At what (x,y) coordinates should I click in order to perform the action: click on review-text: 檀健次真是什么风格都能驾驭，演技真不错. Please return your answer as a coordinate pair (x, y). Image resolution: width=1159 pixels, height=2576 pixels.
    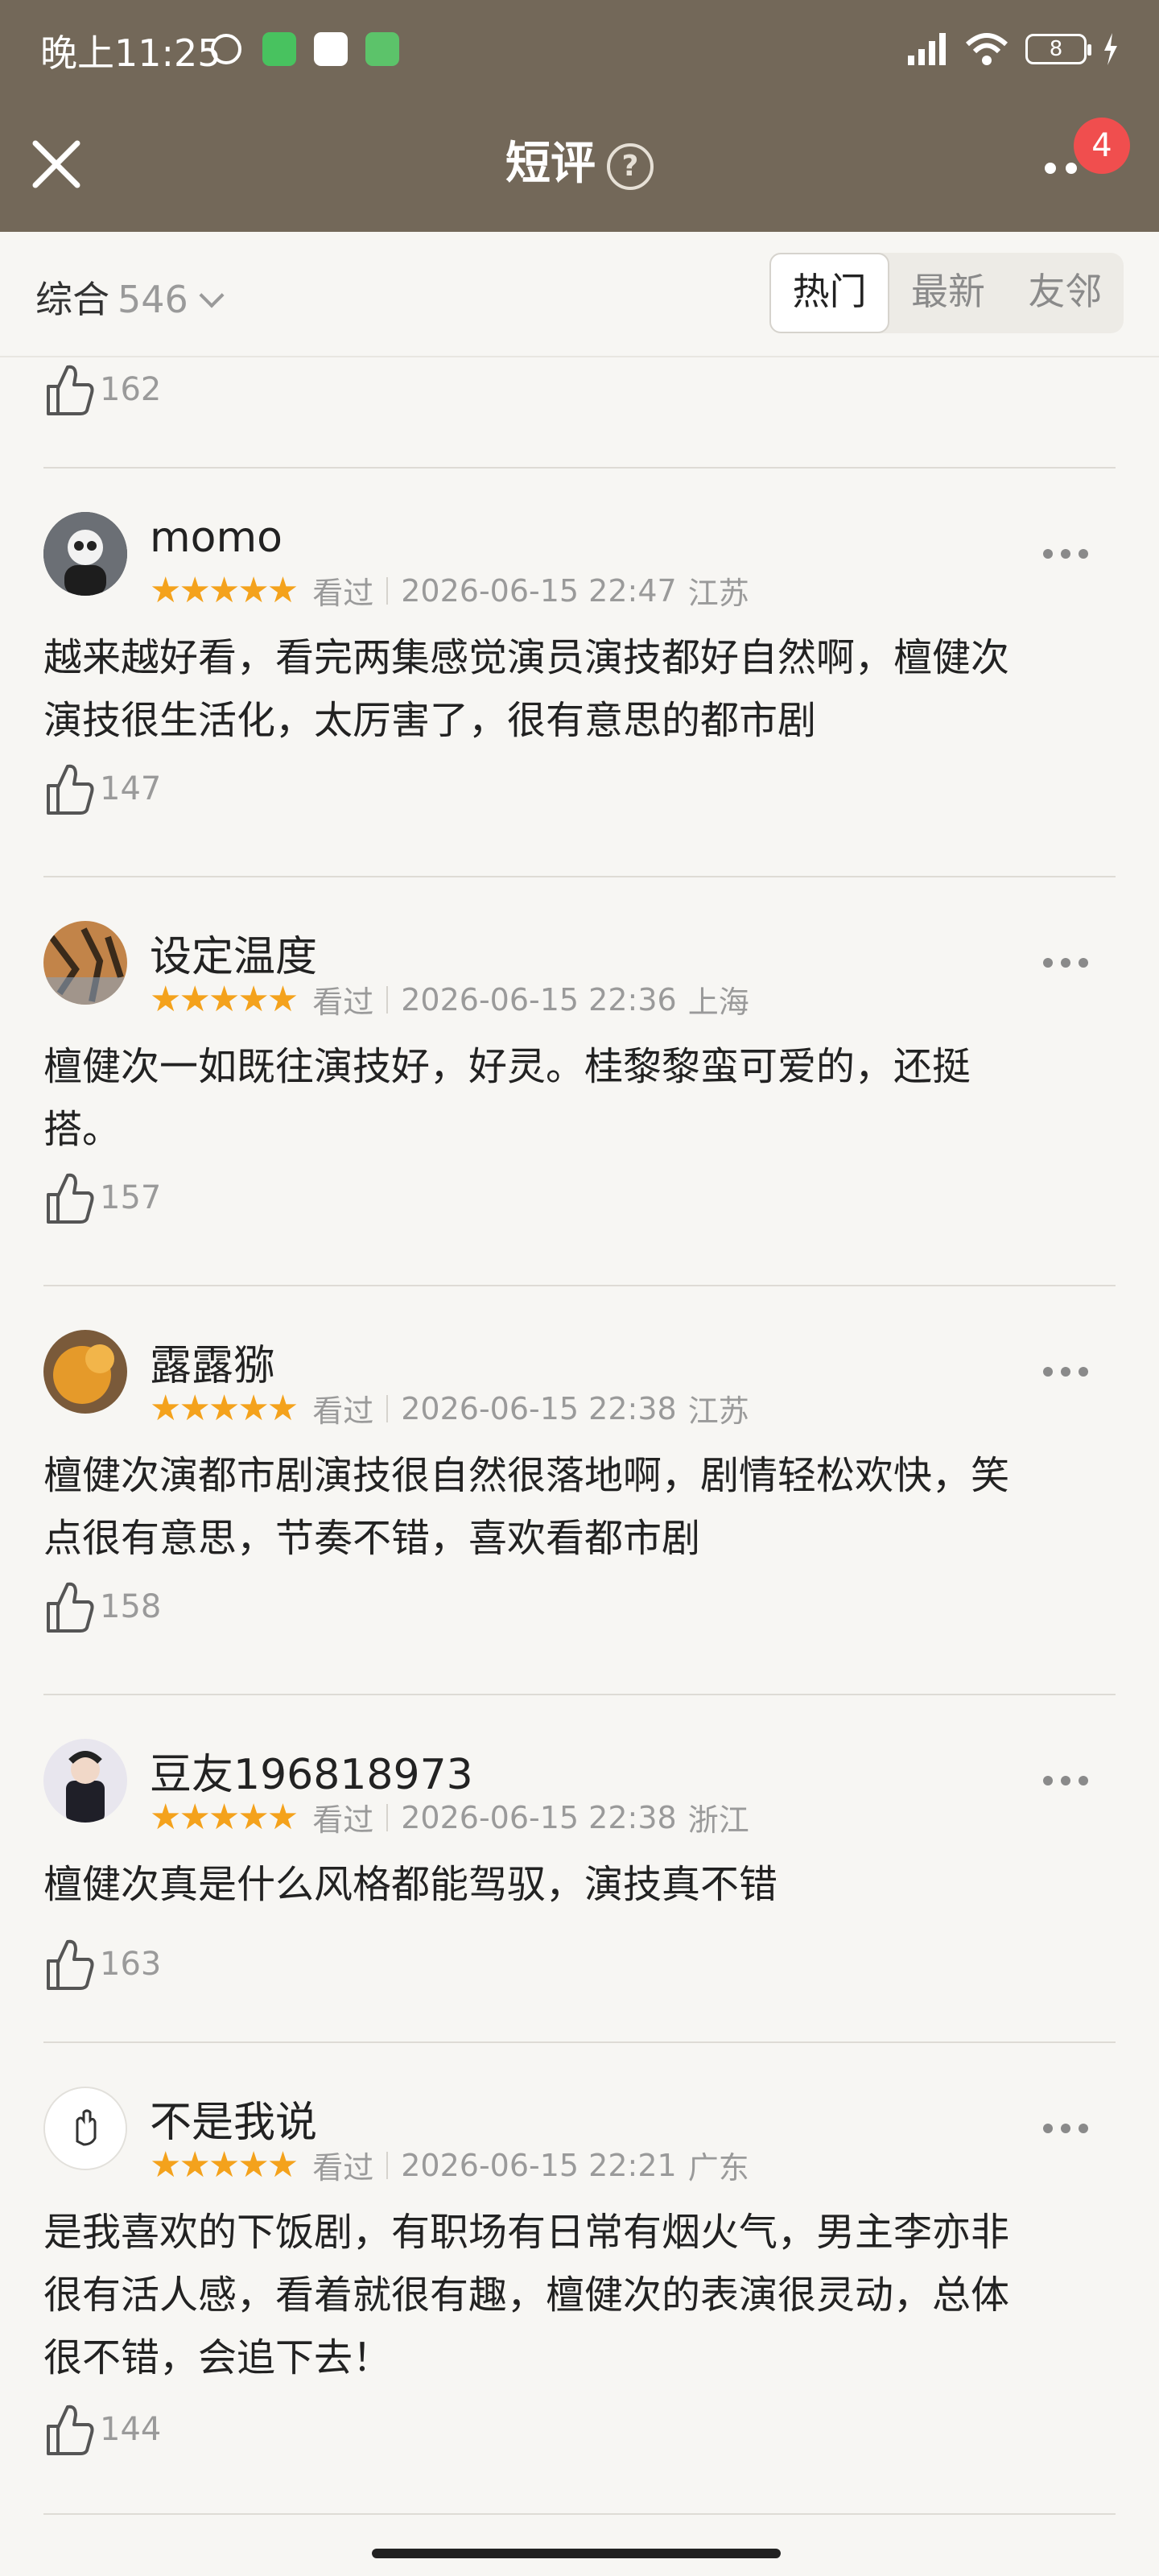
    Looking at the image, I should click on (579, 1884).